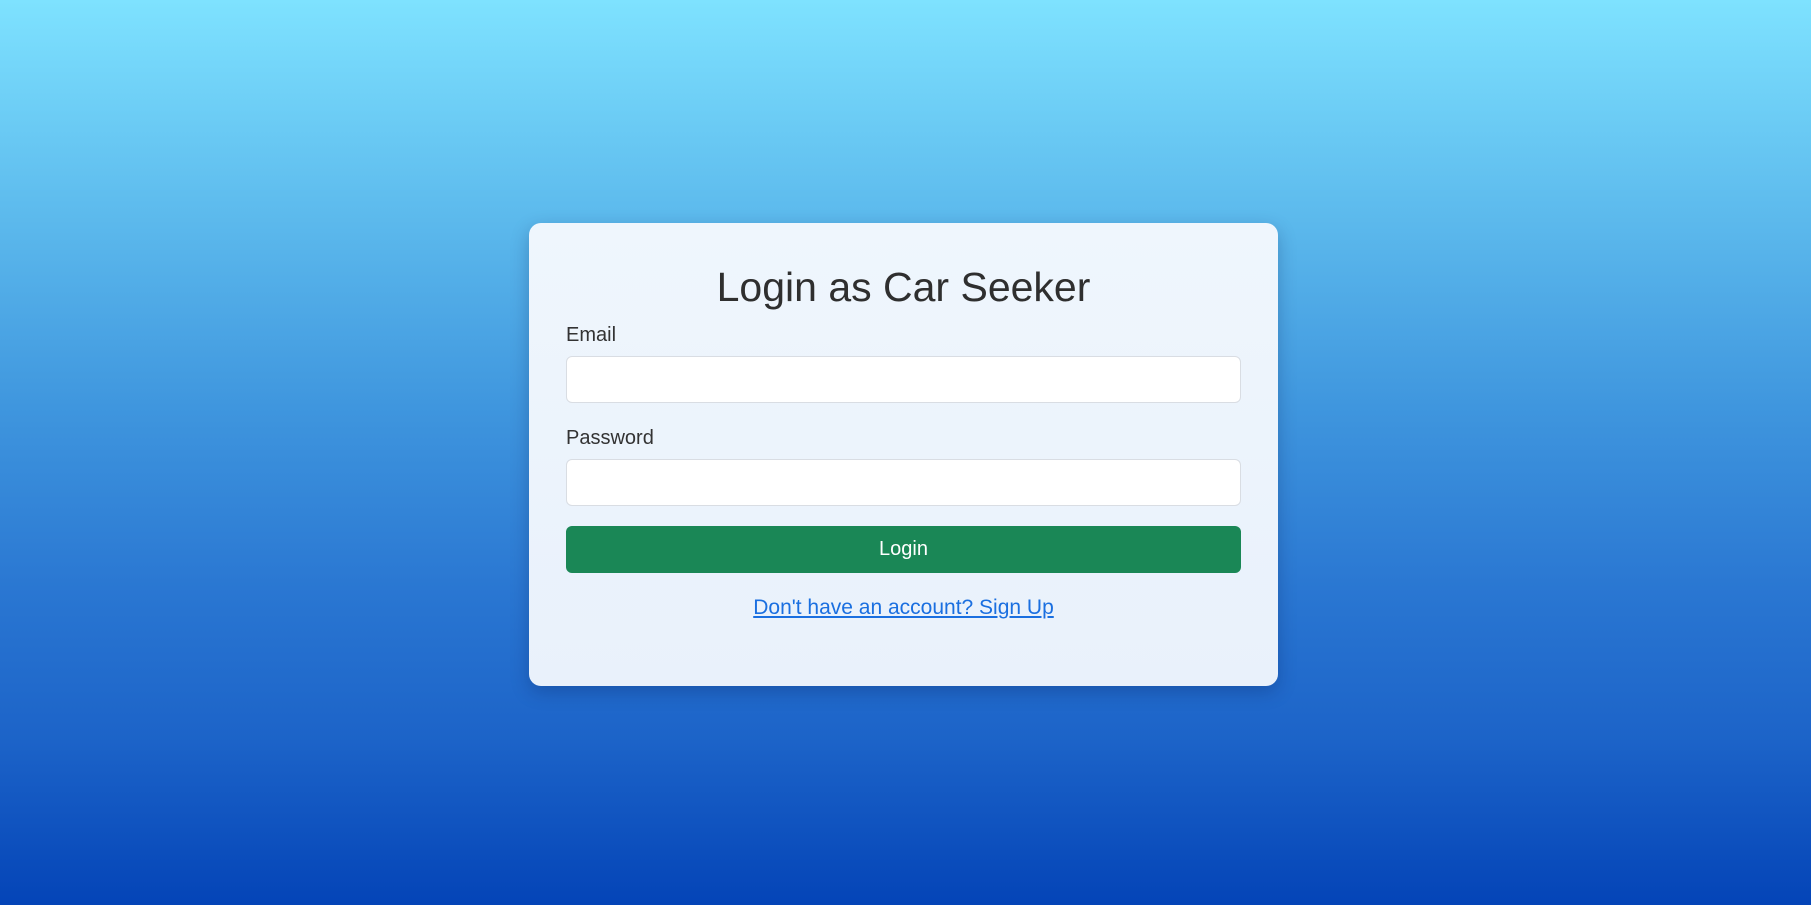 This screenshot has width=1811, height=905. I want to click on login-button: Login, so click(903, 549).